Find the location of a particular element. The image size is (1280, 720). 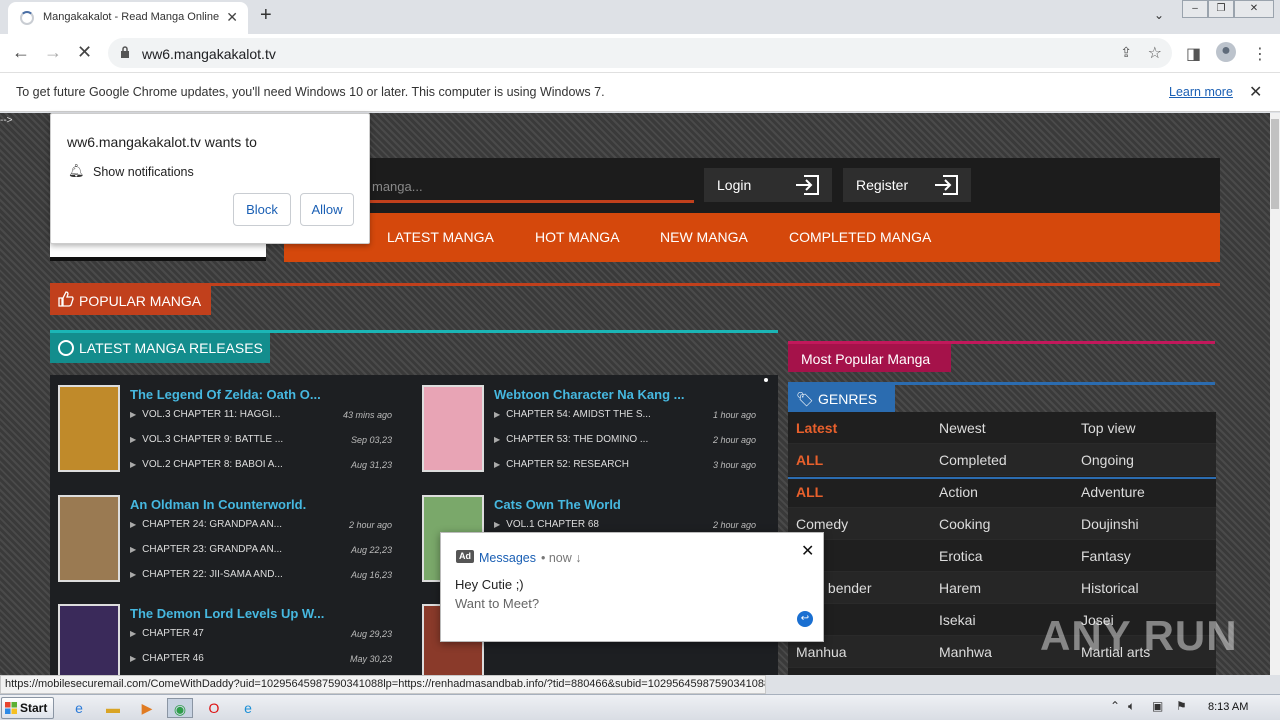

ie-icon: e is located at coordinates (79, 708).